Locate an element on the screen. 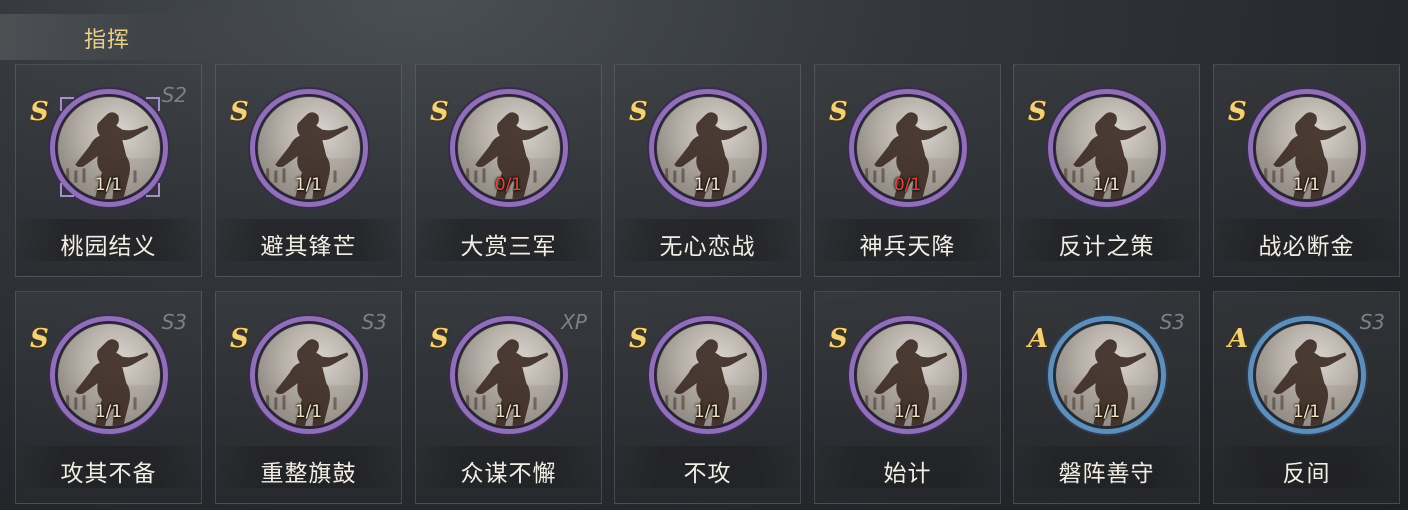 This screenshot has height=510, width=1408. tactic-card: S 1/1 始计 is located at coordinates (907, 397).